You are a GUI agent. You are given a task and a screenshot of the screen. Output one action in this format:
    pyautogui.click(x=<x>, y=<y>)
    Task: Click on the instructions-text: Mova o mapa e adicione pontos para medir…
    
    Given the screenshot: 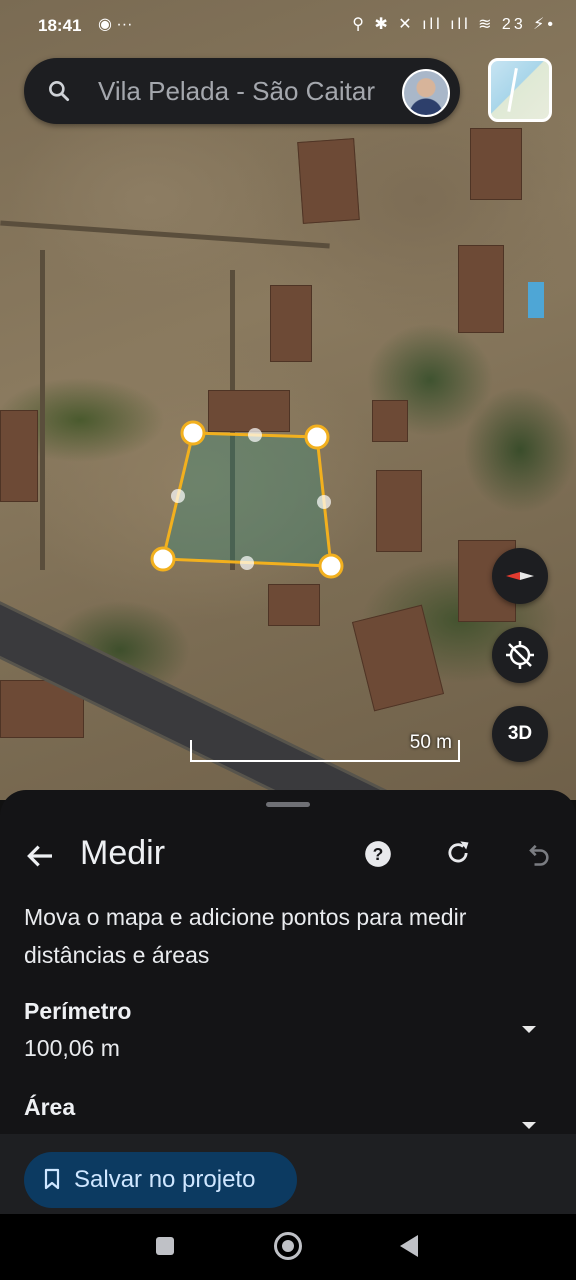 What is the action you would take?
    pyautogui.click(x=245, y=936)
    